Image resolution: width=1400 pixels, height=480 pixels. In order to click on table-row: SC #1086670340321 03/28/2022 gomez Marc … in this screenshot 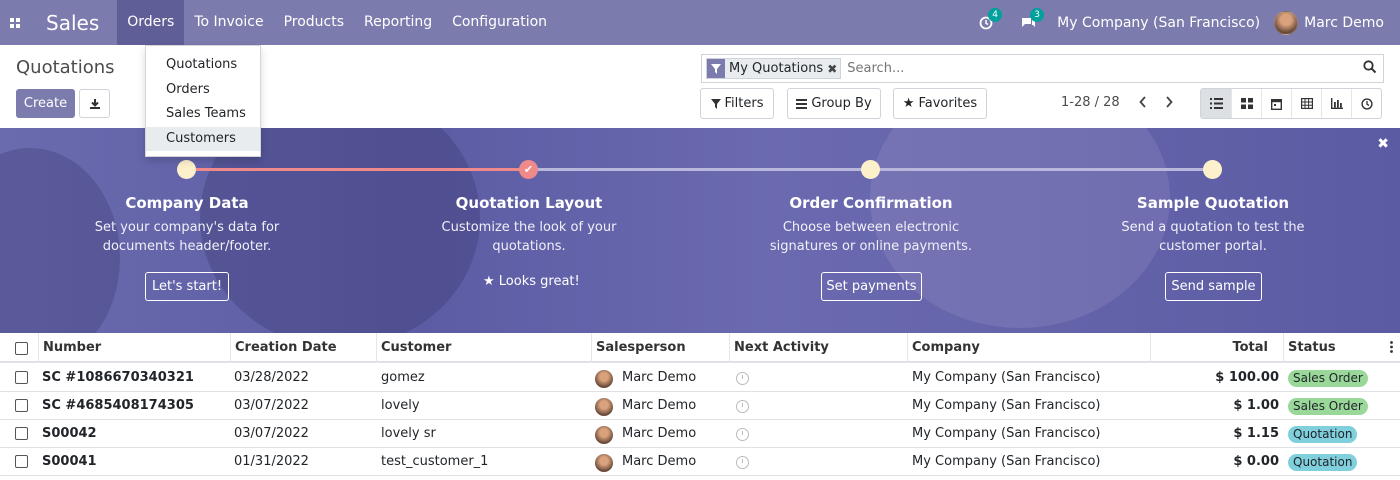, I will do `click(700, 378)`.